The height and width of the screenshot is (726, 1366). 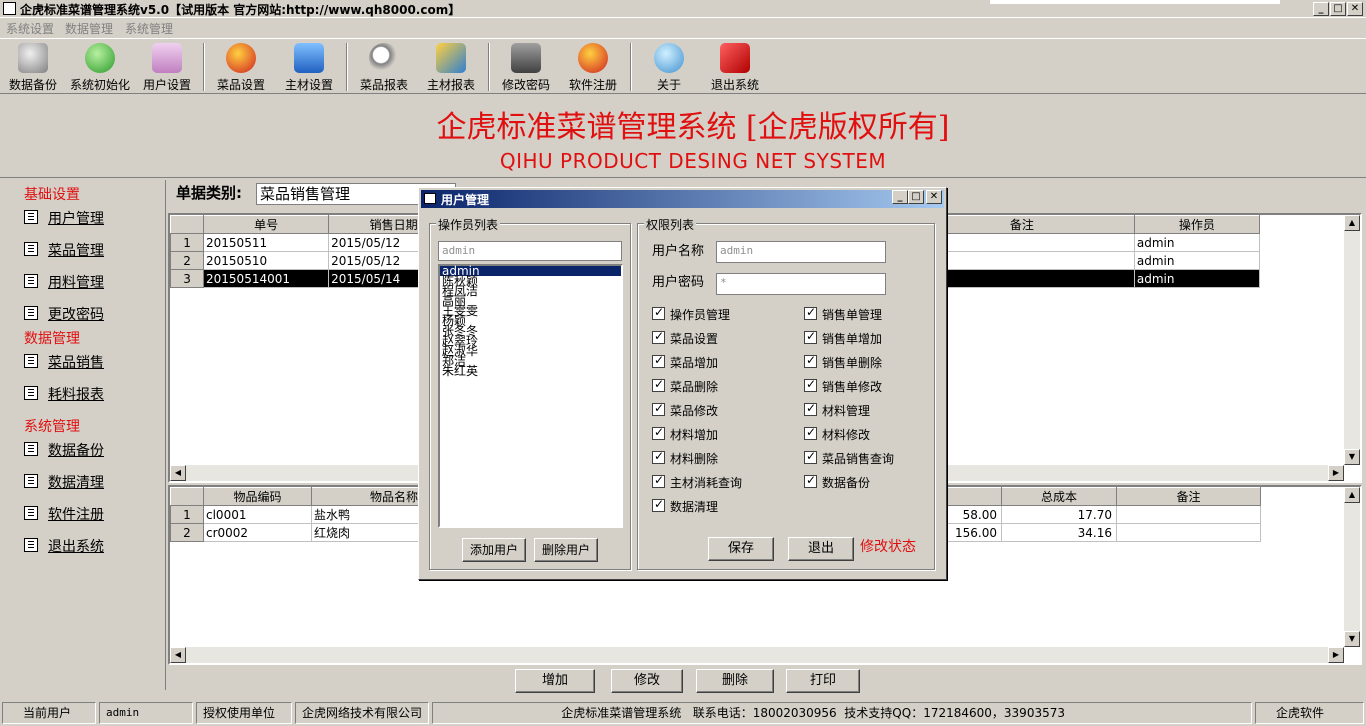 I want to click on col-header-total-cost: 总成本, so click(x=1059, y=496).